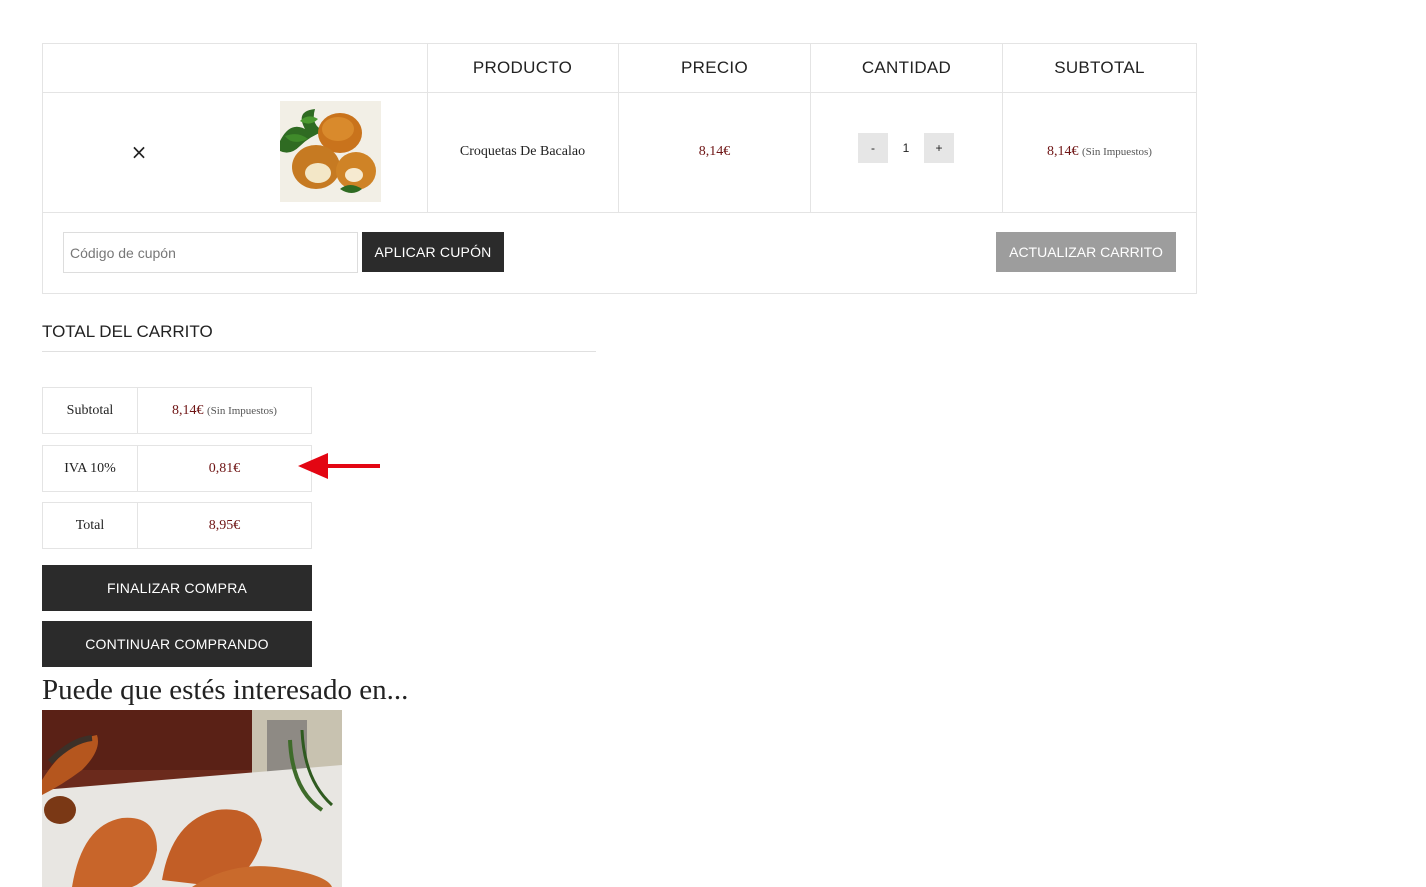 Image resolution: width=1426 pixels, height=887 pixels. What do you see at coordinates (177, 468) in the screenshot?
I see `totals-row-tax: IVA 10% 0,81€` at bounding box center [177, 468].